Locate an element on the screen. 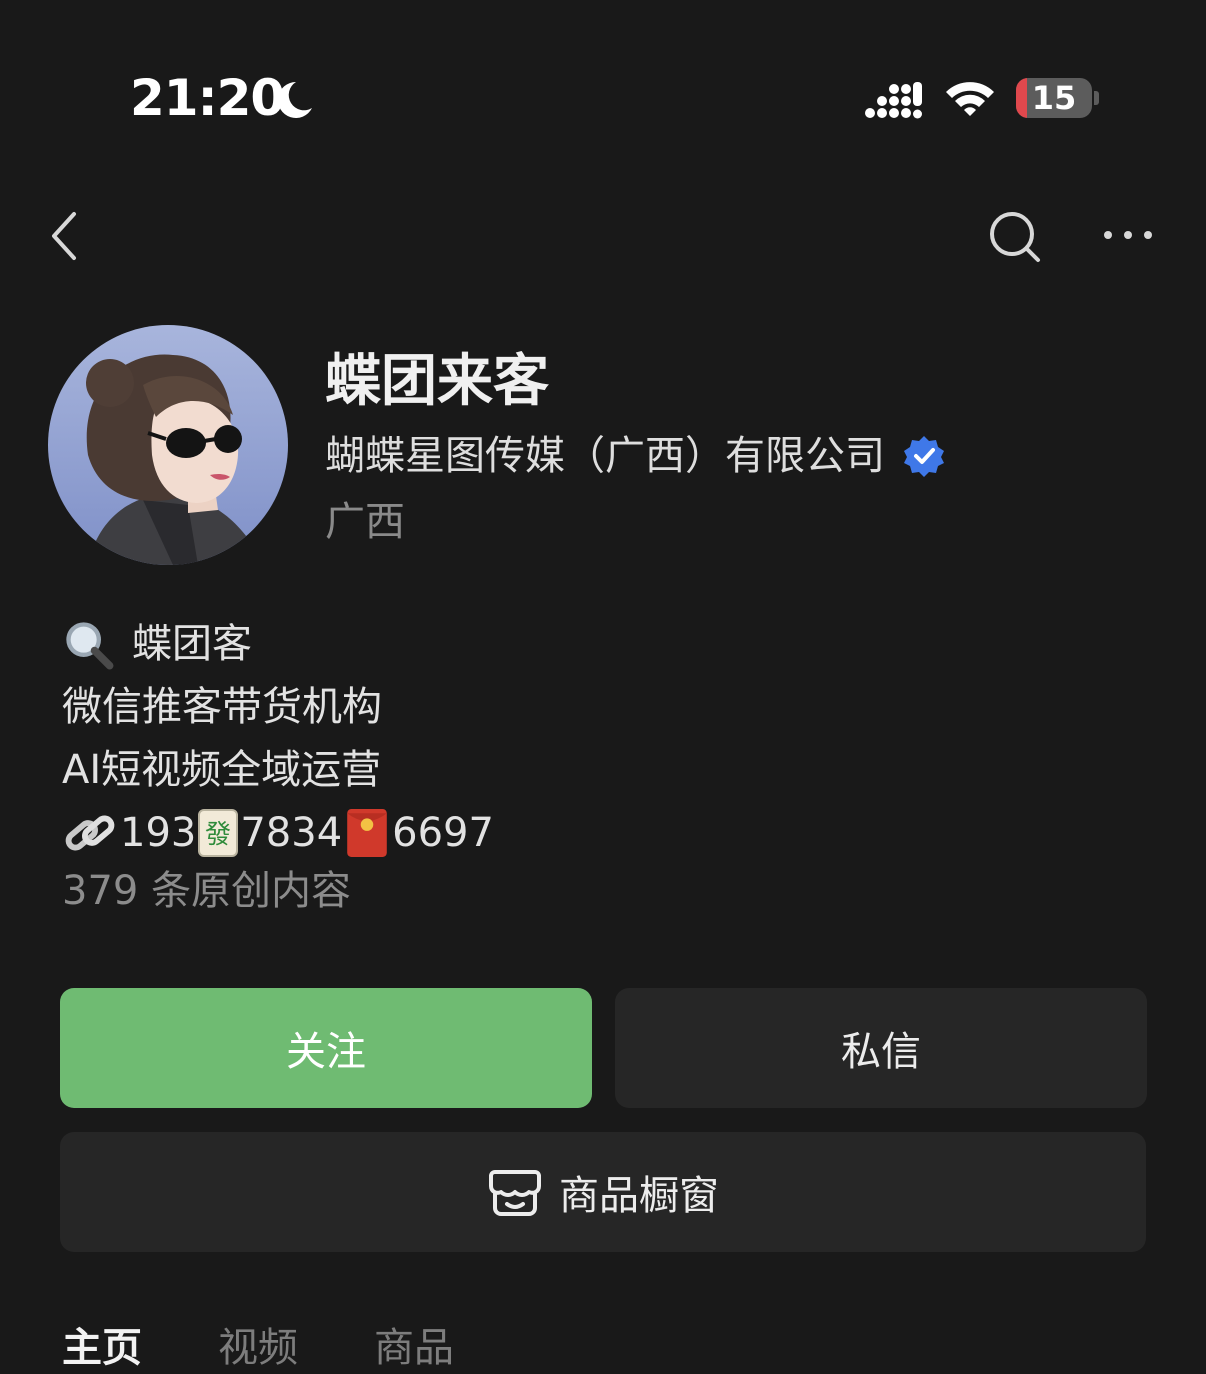  signal-icon is located at coordinates (893, 100).